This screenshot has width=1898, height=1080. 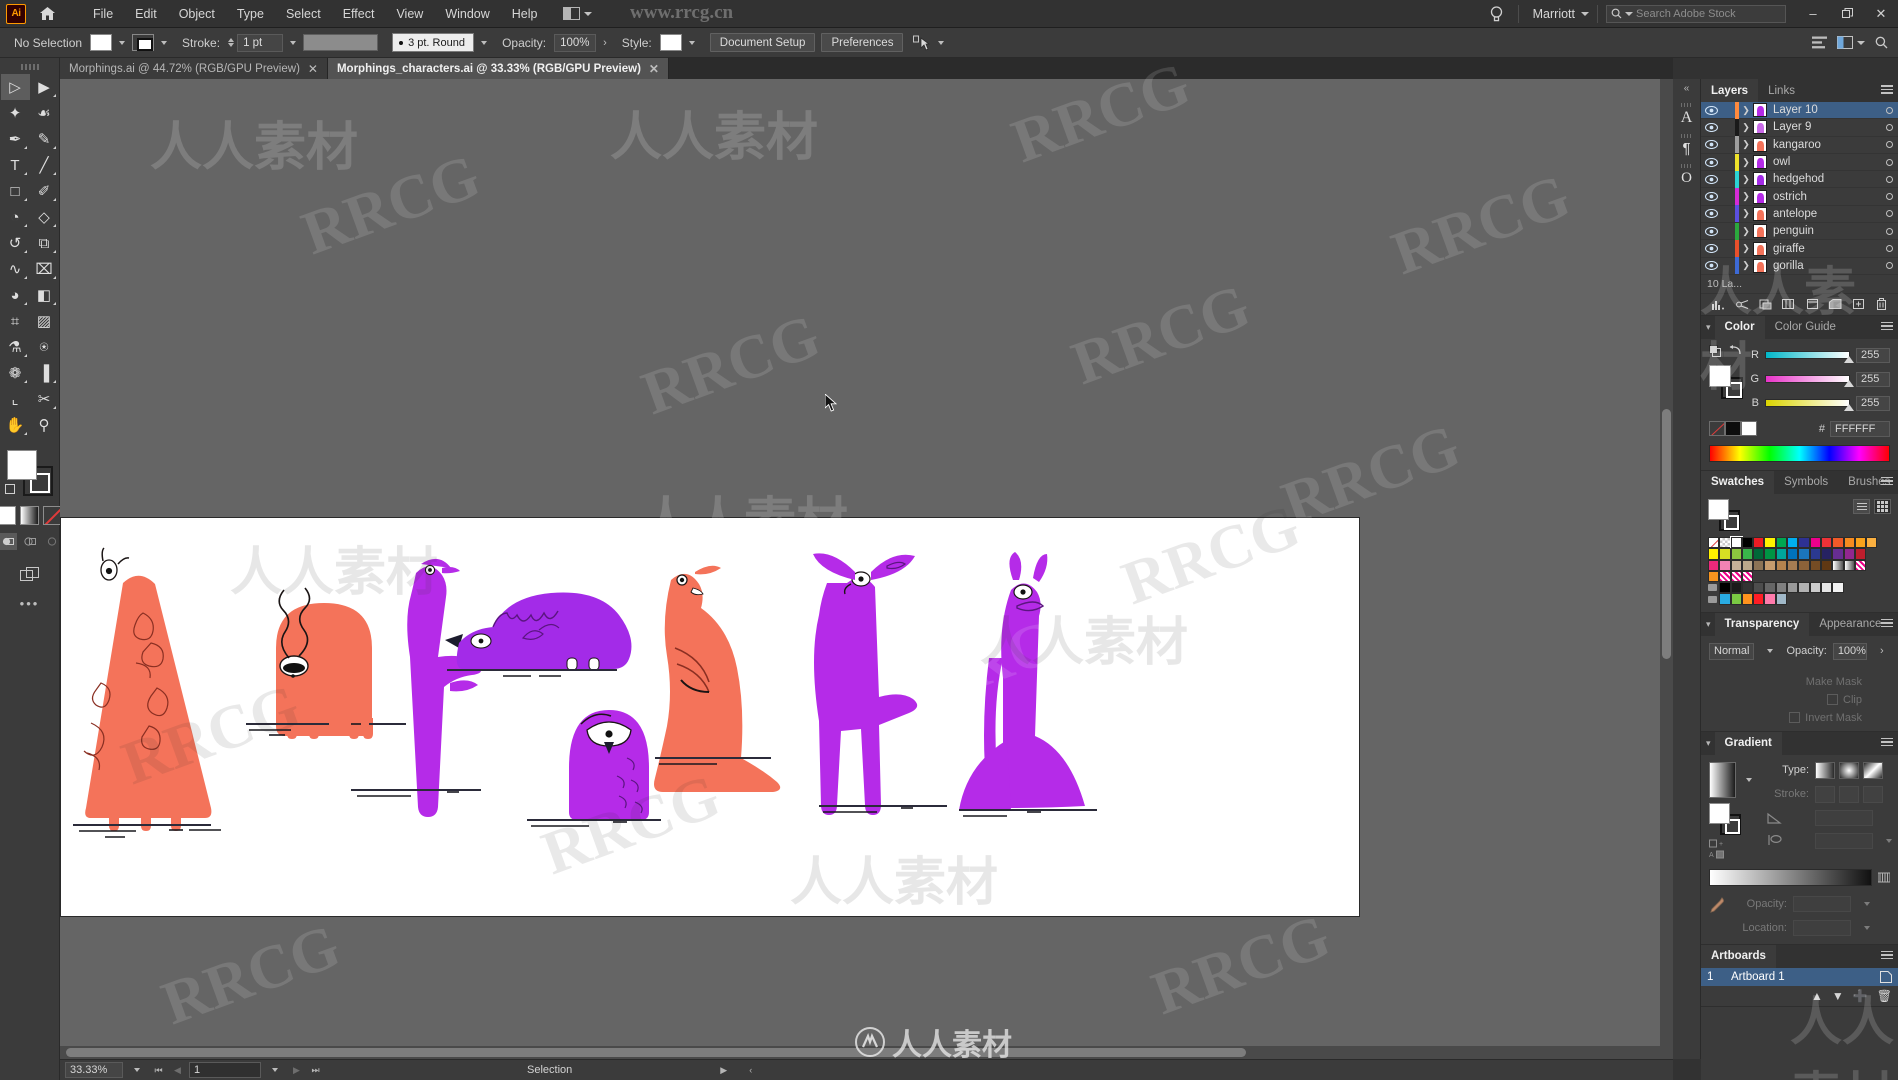 What do you see at coordinates (30, 603) in the screenshot?
I see `edit-toolbar-icon: •••` at bounding box center [30, 603].